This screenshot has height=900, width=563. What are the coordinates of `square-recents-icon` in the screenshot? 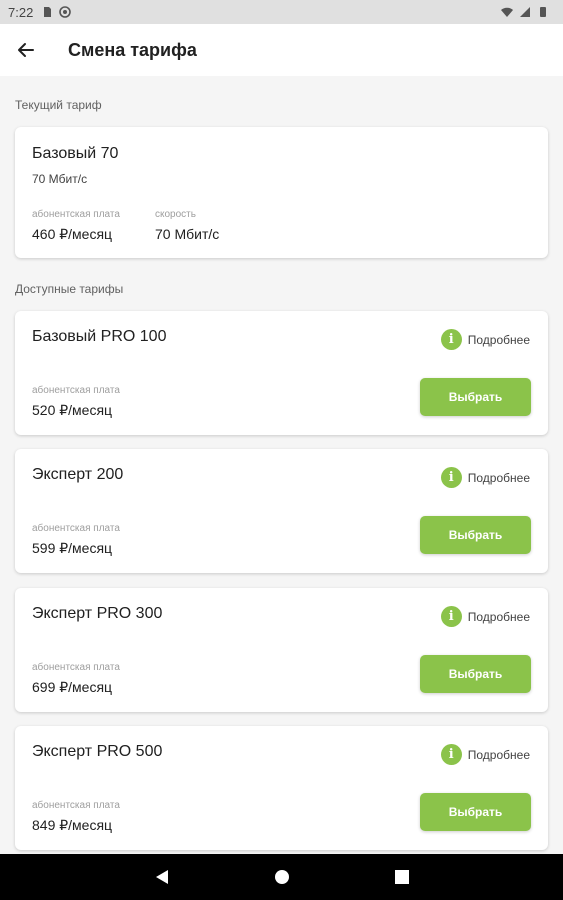 It's located at (401, 877).